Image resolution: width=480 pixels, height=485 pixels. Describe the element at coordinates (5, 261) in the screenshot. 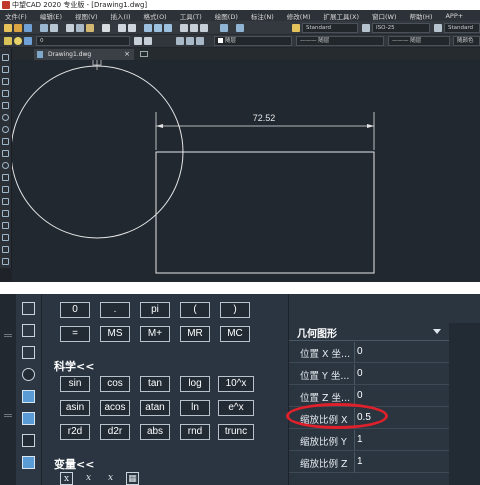

I see `table-icon` at that location.